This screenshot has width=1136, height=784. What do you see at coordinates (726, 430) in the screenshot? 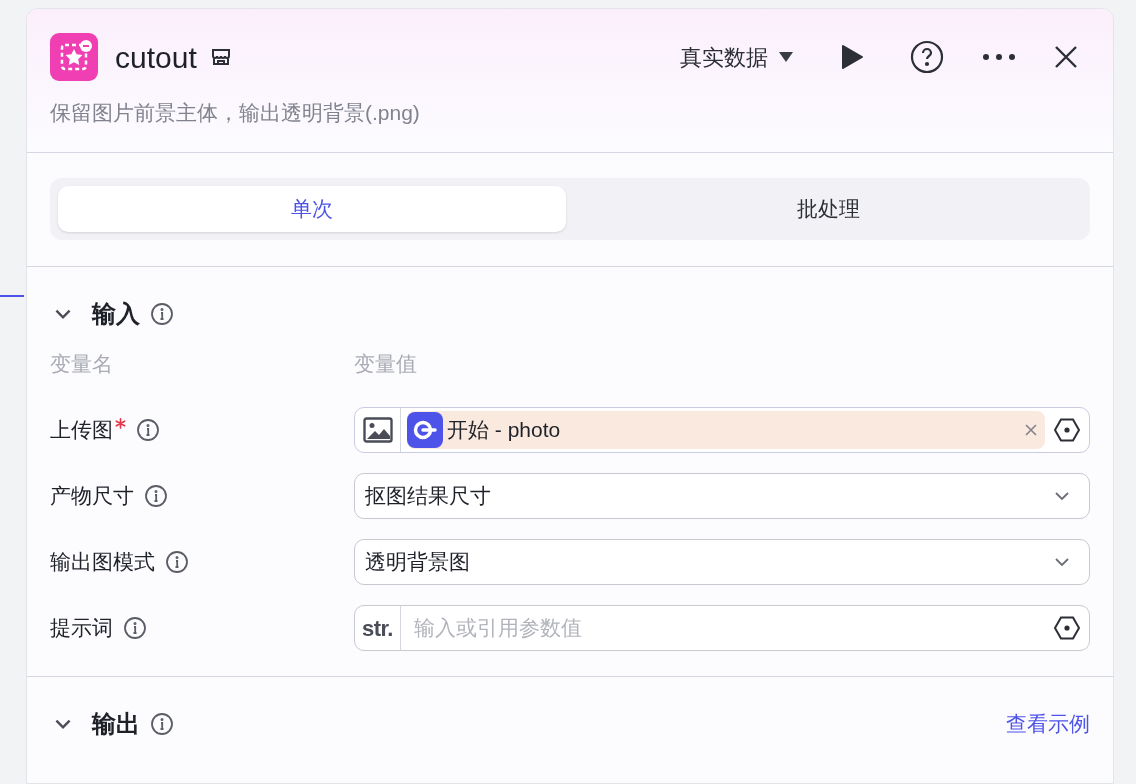
I see `variable-chip: 开始 - photo` at bounding box center [726, 430].